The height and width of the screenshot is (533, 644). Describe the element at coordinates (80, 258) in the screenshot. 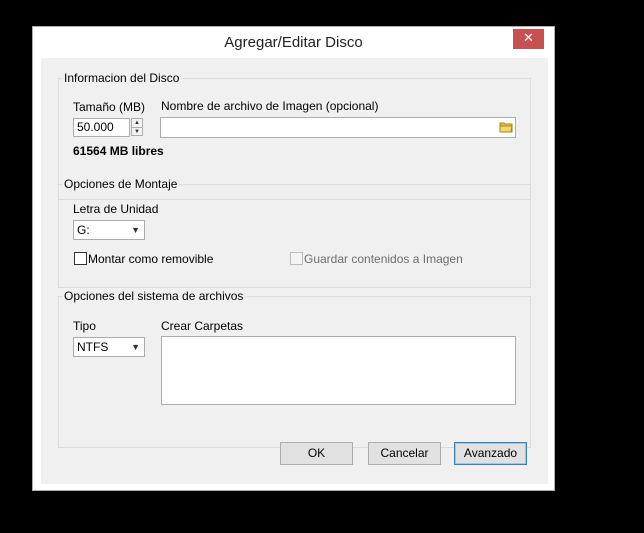

I see `removable-checkbox` at that location.